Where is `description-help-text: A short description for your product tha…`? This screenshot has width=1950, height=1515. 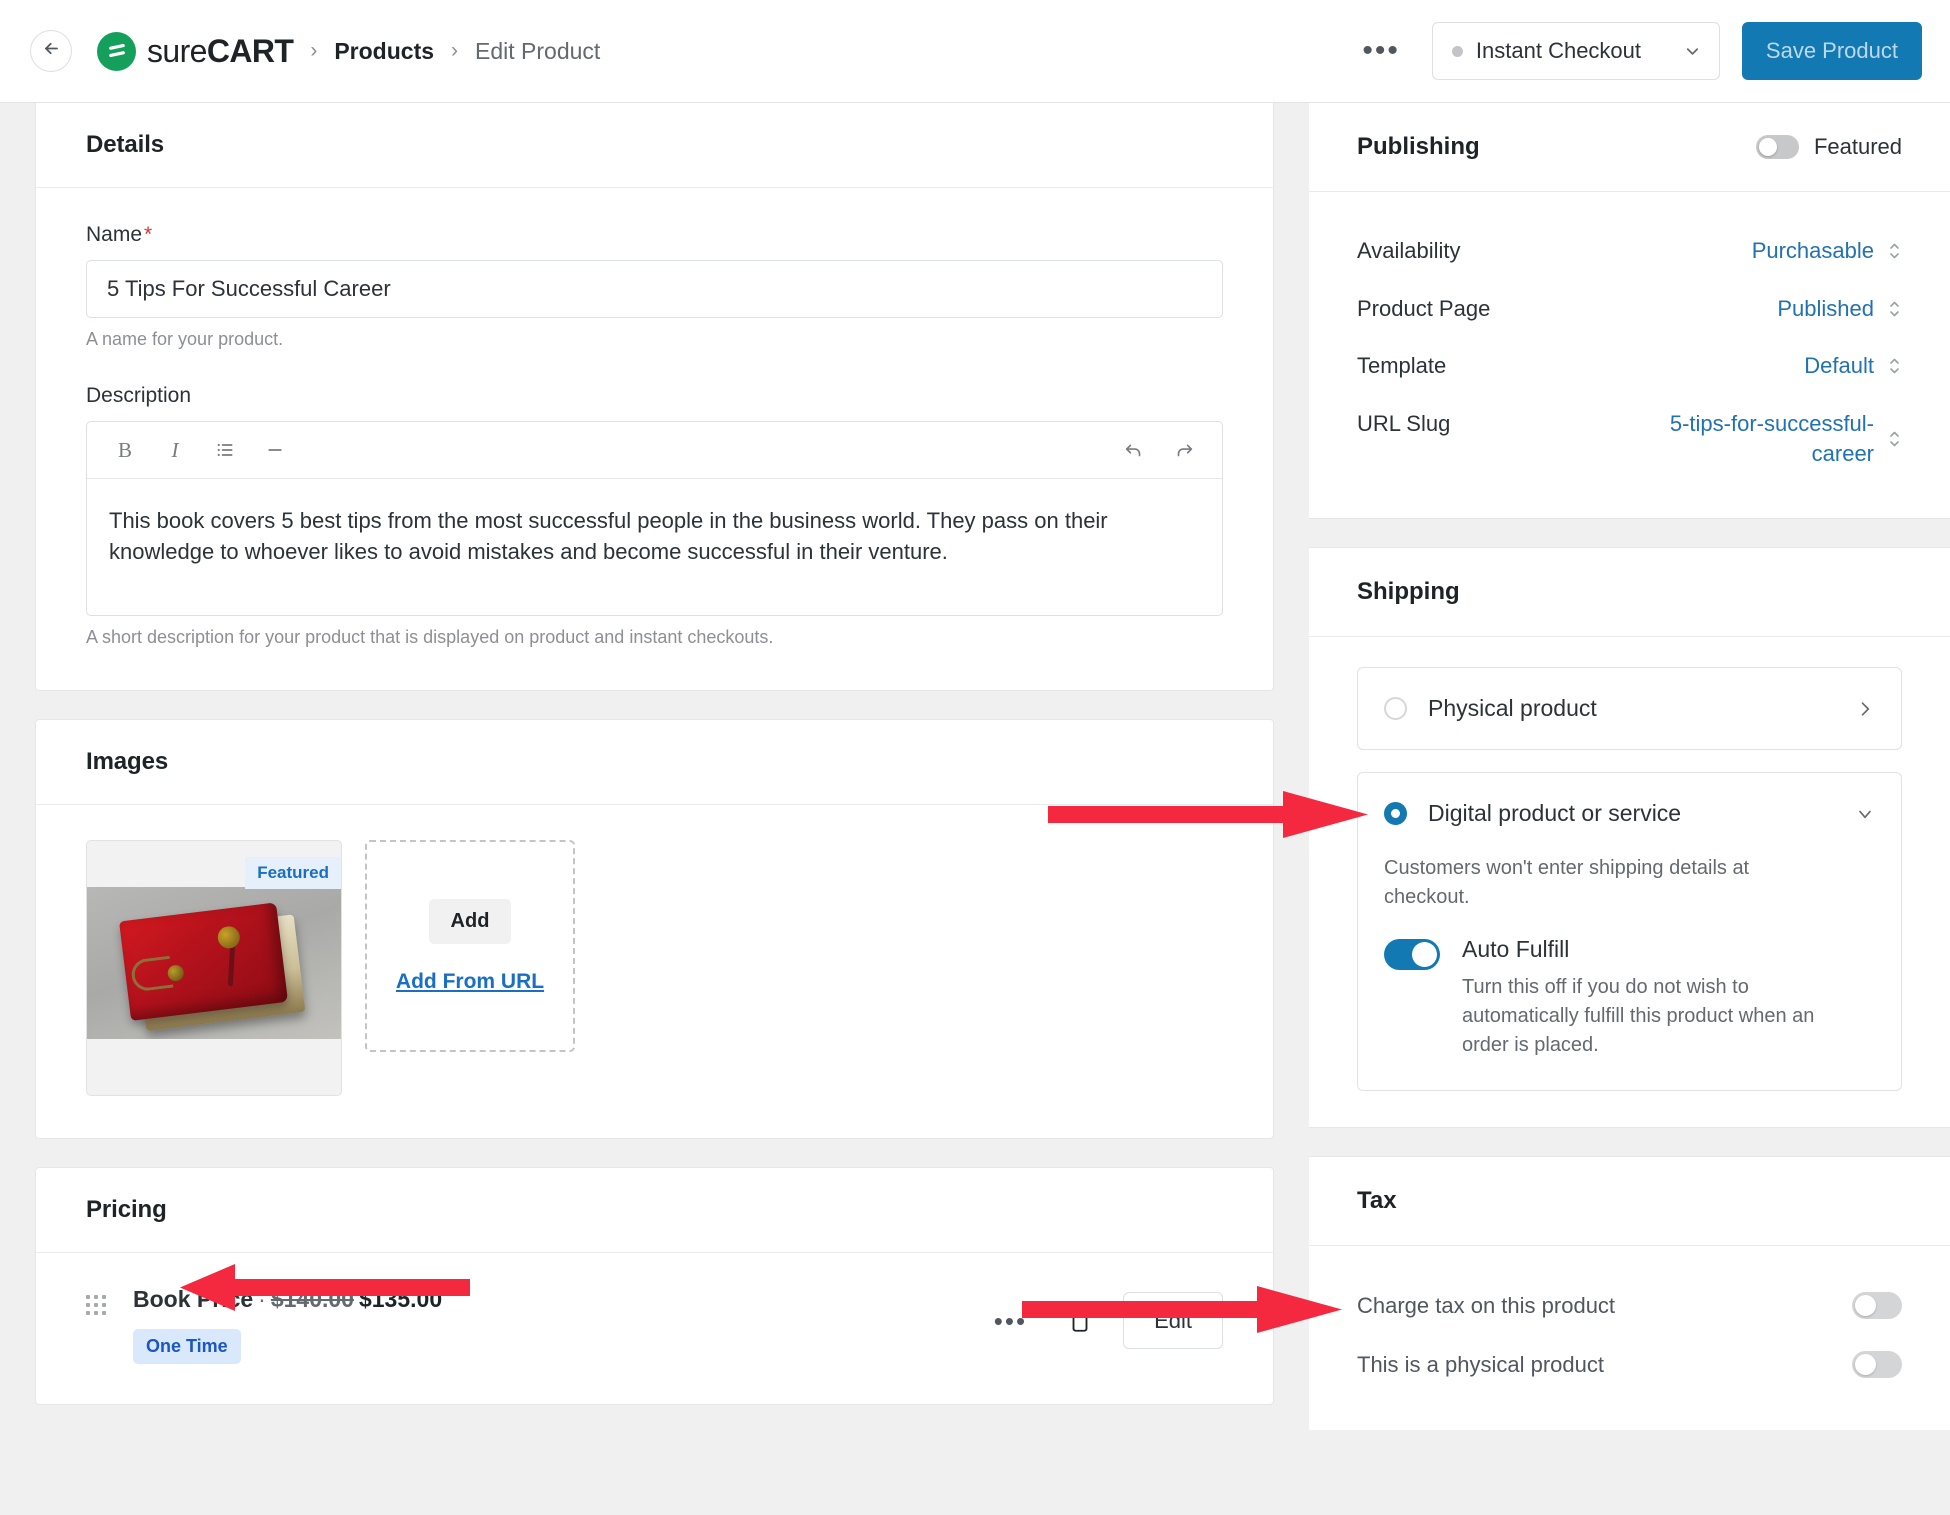 description-help-text: A short description for your product tha… is located at coordinates (430, 637).